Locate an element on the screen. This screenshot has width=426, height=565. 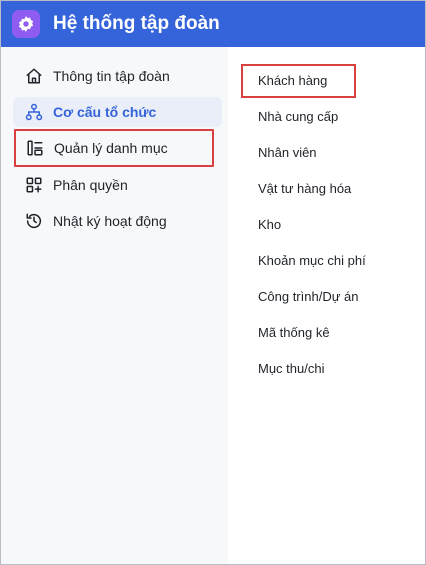
sidebar-item-permissions: Phân quyền is located at coordinates (117, 185).